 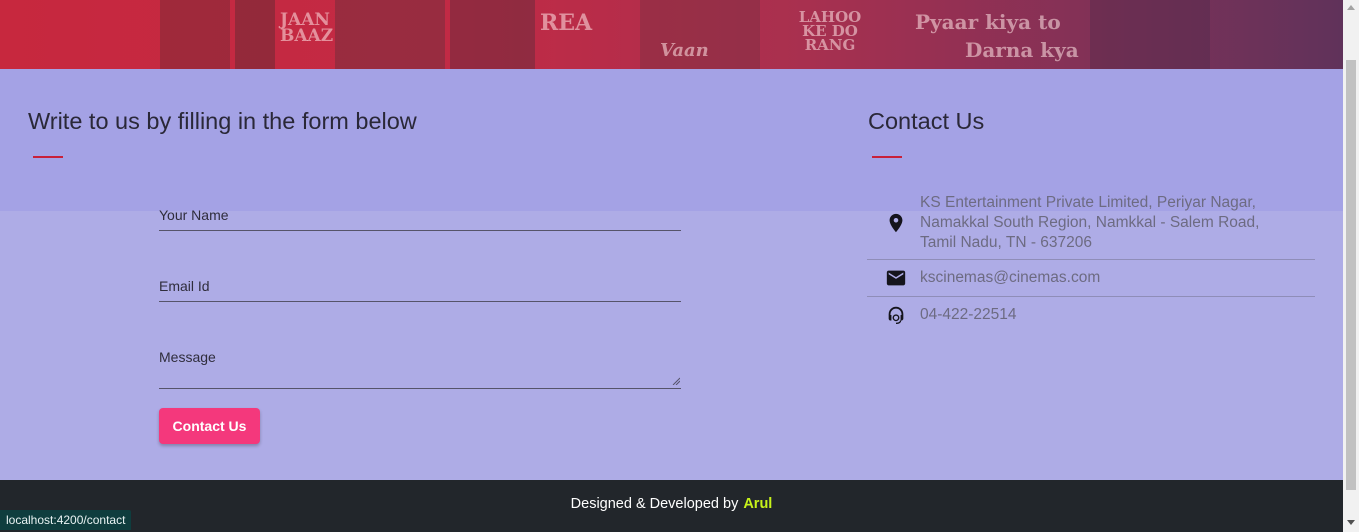 I want to click on contact-us-button: Contact Us, so click(x=209, y=426).